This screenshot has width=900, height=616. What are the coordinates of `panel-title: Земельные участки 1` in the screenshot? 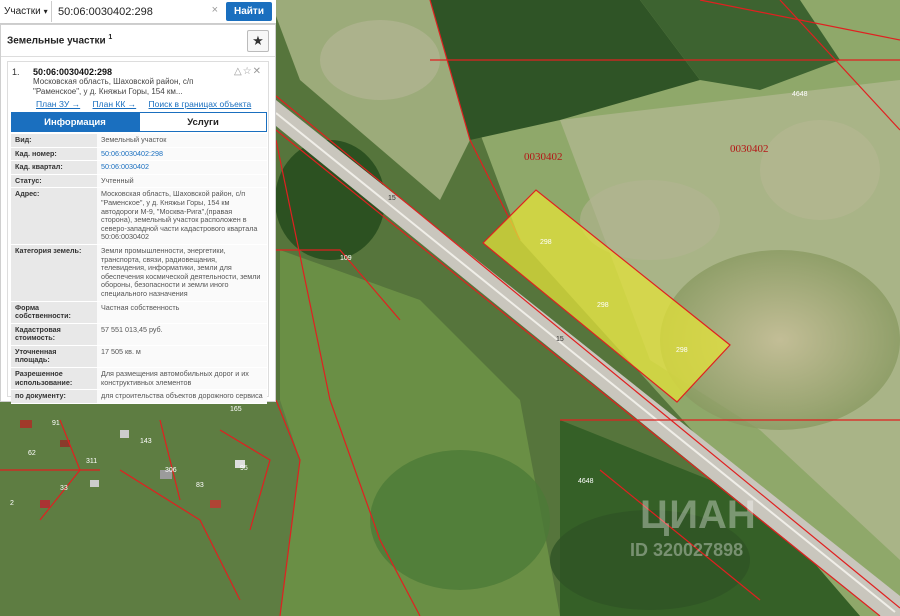 It's located at (59, 40).